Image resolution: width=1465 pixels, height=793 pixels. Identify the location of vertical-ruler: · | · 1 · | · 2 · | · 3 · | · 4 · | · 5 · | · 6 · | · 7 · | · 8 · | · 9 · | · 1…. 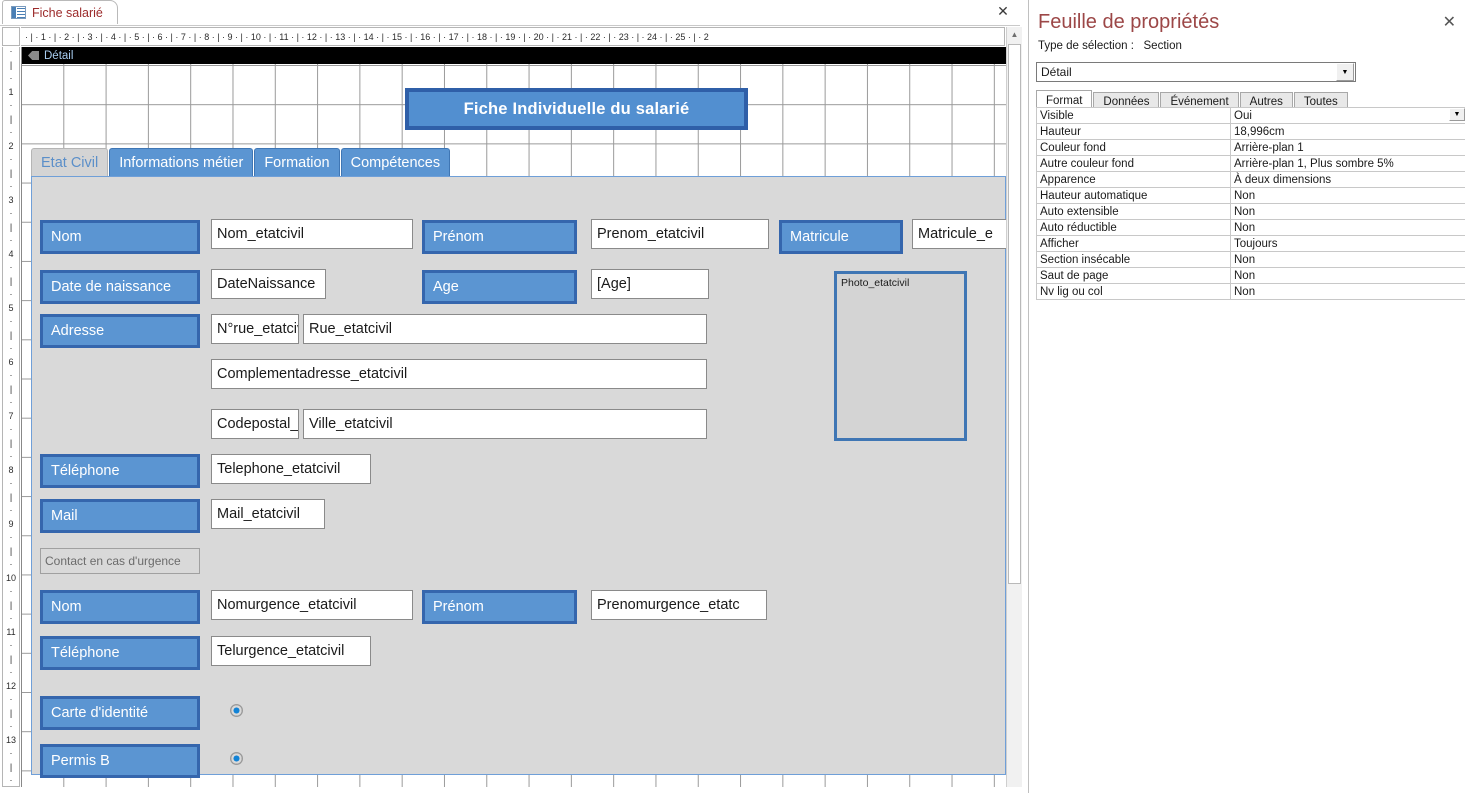
(11, 417).